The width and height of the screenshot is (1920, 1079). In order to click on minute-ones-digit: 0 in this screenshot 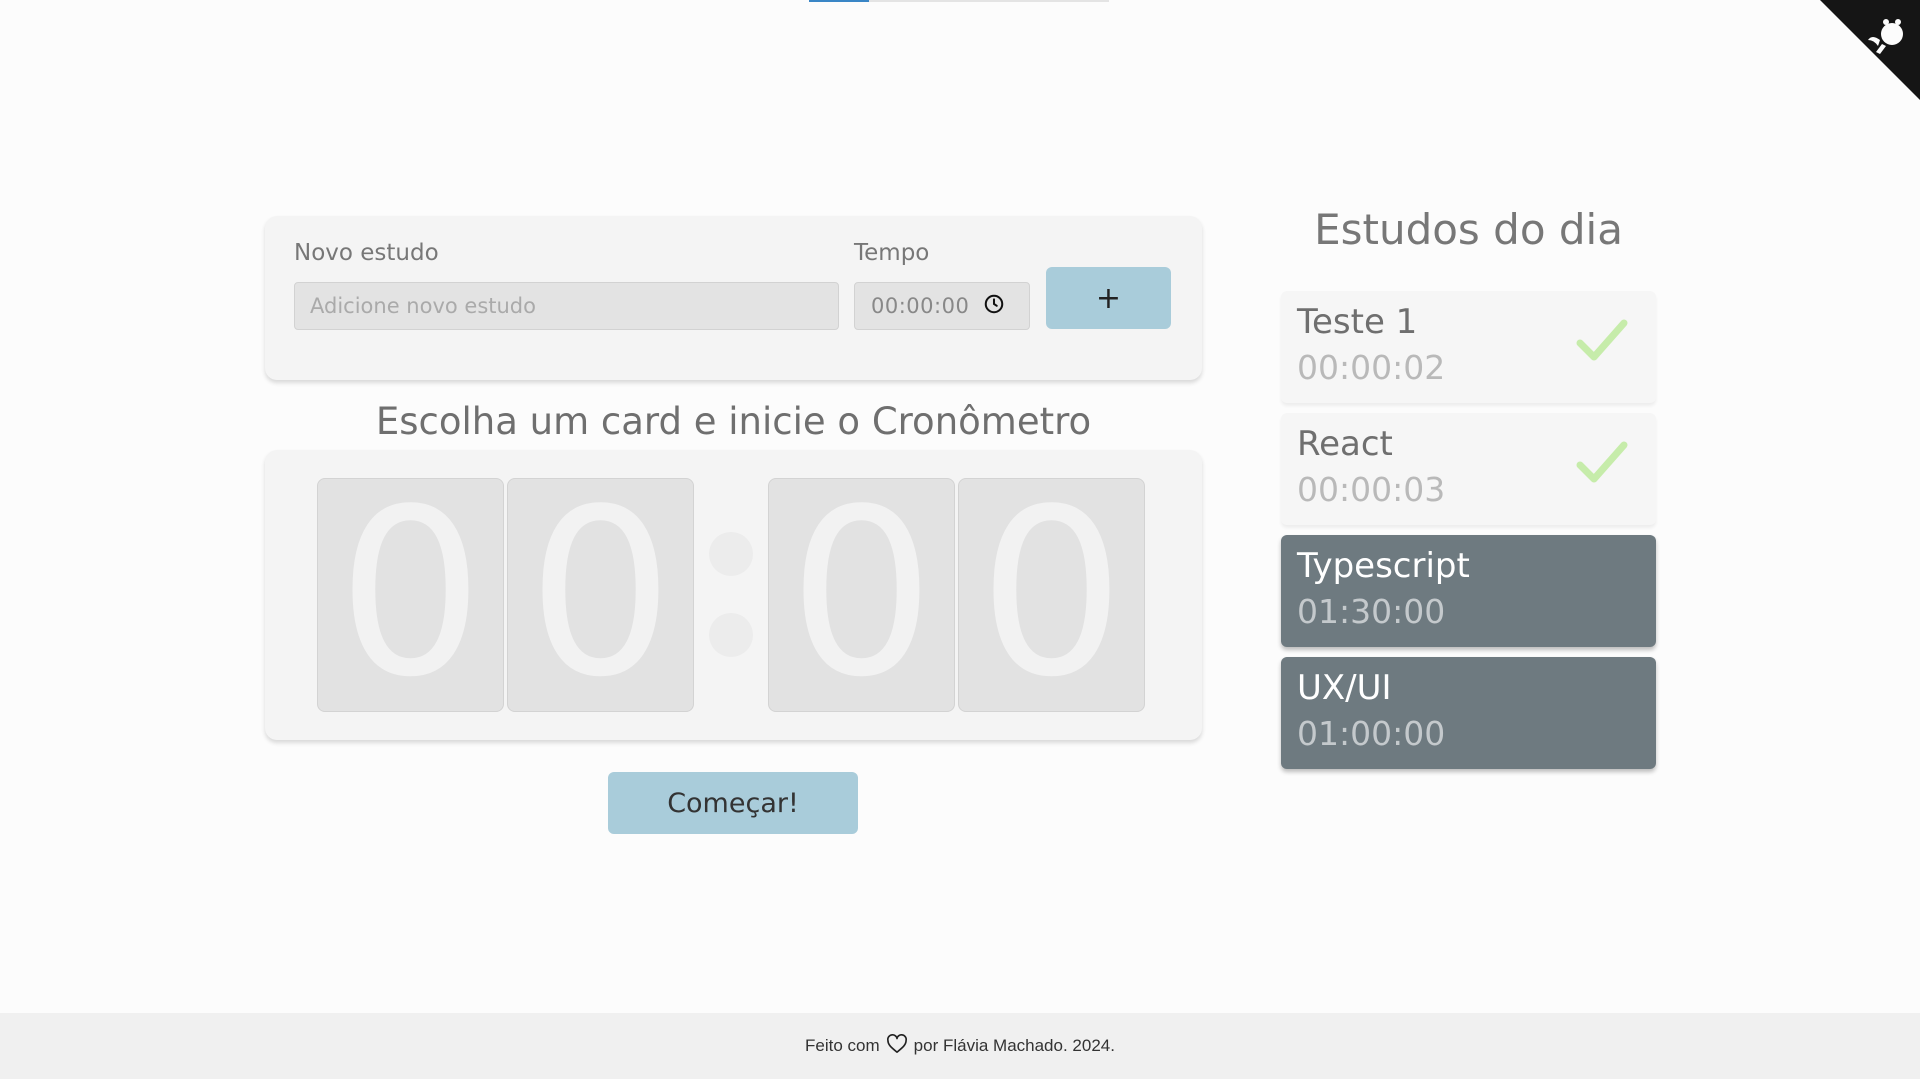, I will do `click(600, 595)`.